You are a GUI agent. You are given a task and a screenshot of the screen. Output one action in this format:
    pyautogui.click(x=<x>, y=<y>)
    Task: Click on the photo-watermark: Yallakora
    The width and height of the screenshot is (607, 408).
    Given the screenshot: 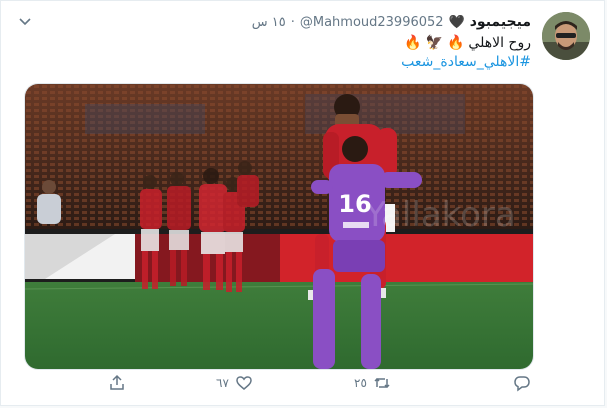 What is the action you would take?
    pyautogui.click(x=440, y=215)
    